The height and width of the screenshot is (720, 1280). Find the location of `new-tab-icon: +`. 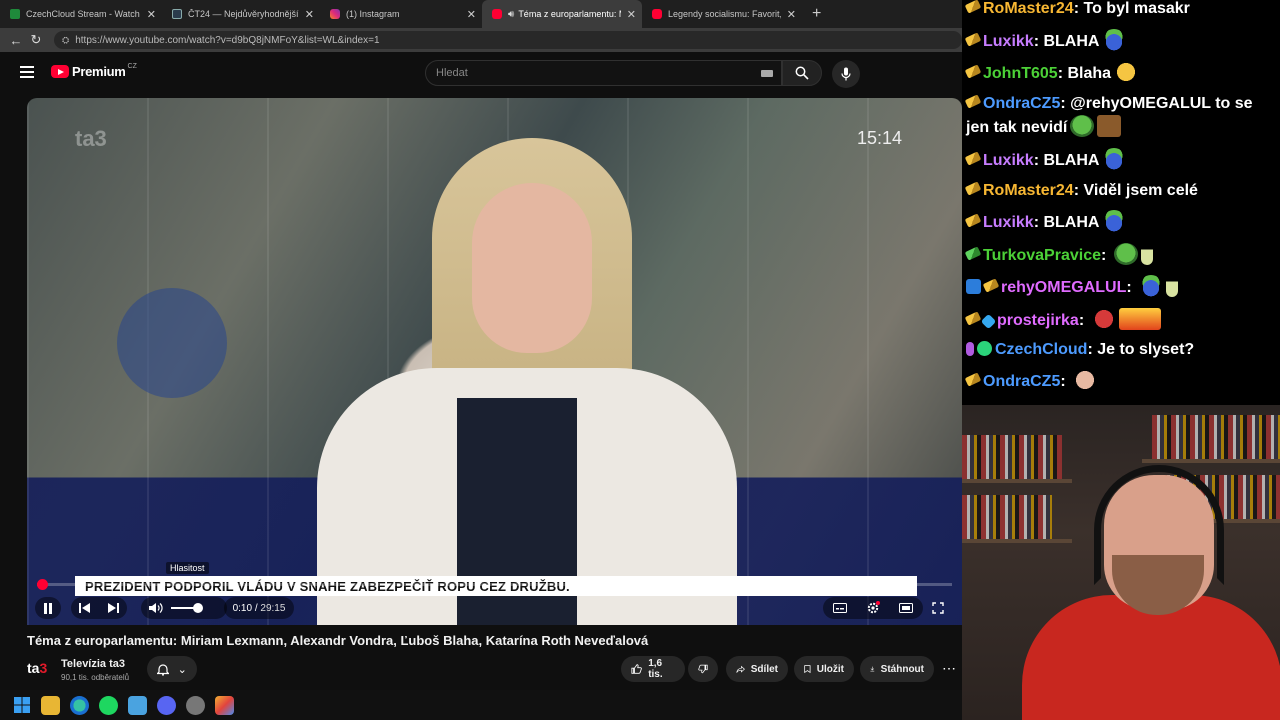

new-tab-icon: + is located at coordinates (816, 14).